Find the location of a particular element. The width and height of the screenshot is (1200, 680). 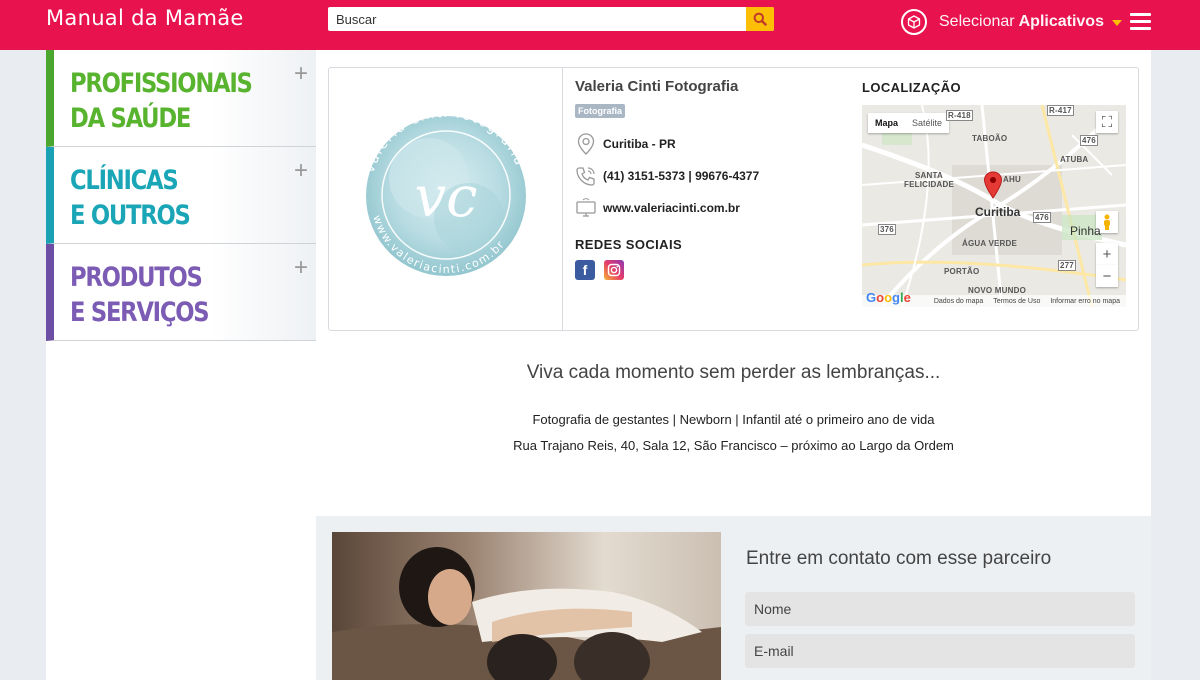

map-city-label: Curitiba is located at coordinates (998, 212).